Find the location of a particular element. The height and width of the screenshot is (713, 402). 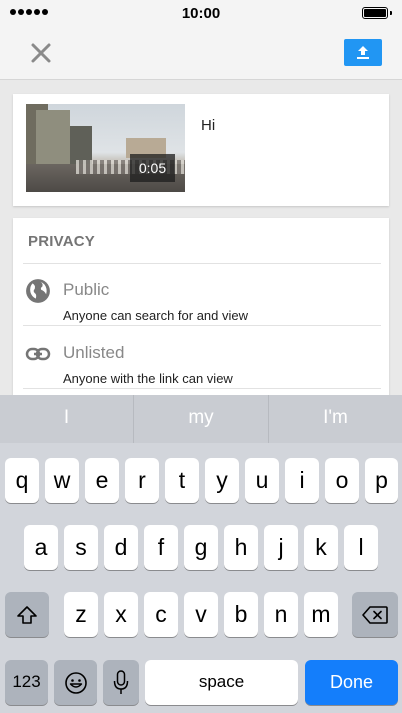

privacy-option-public: Public Anyone can search for and view is located at coordinates (201, 300).